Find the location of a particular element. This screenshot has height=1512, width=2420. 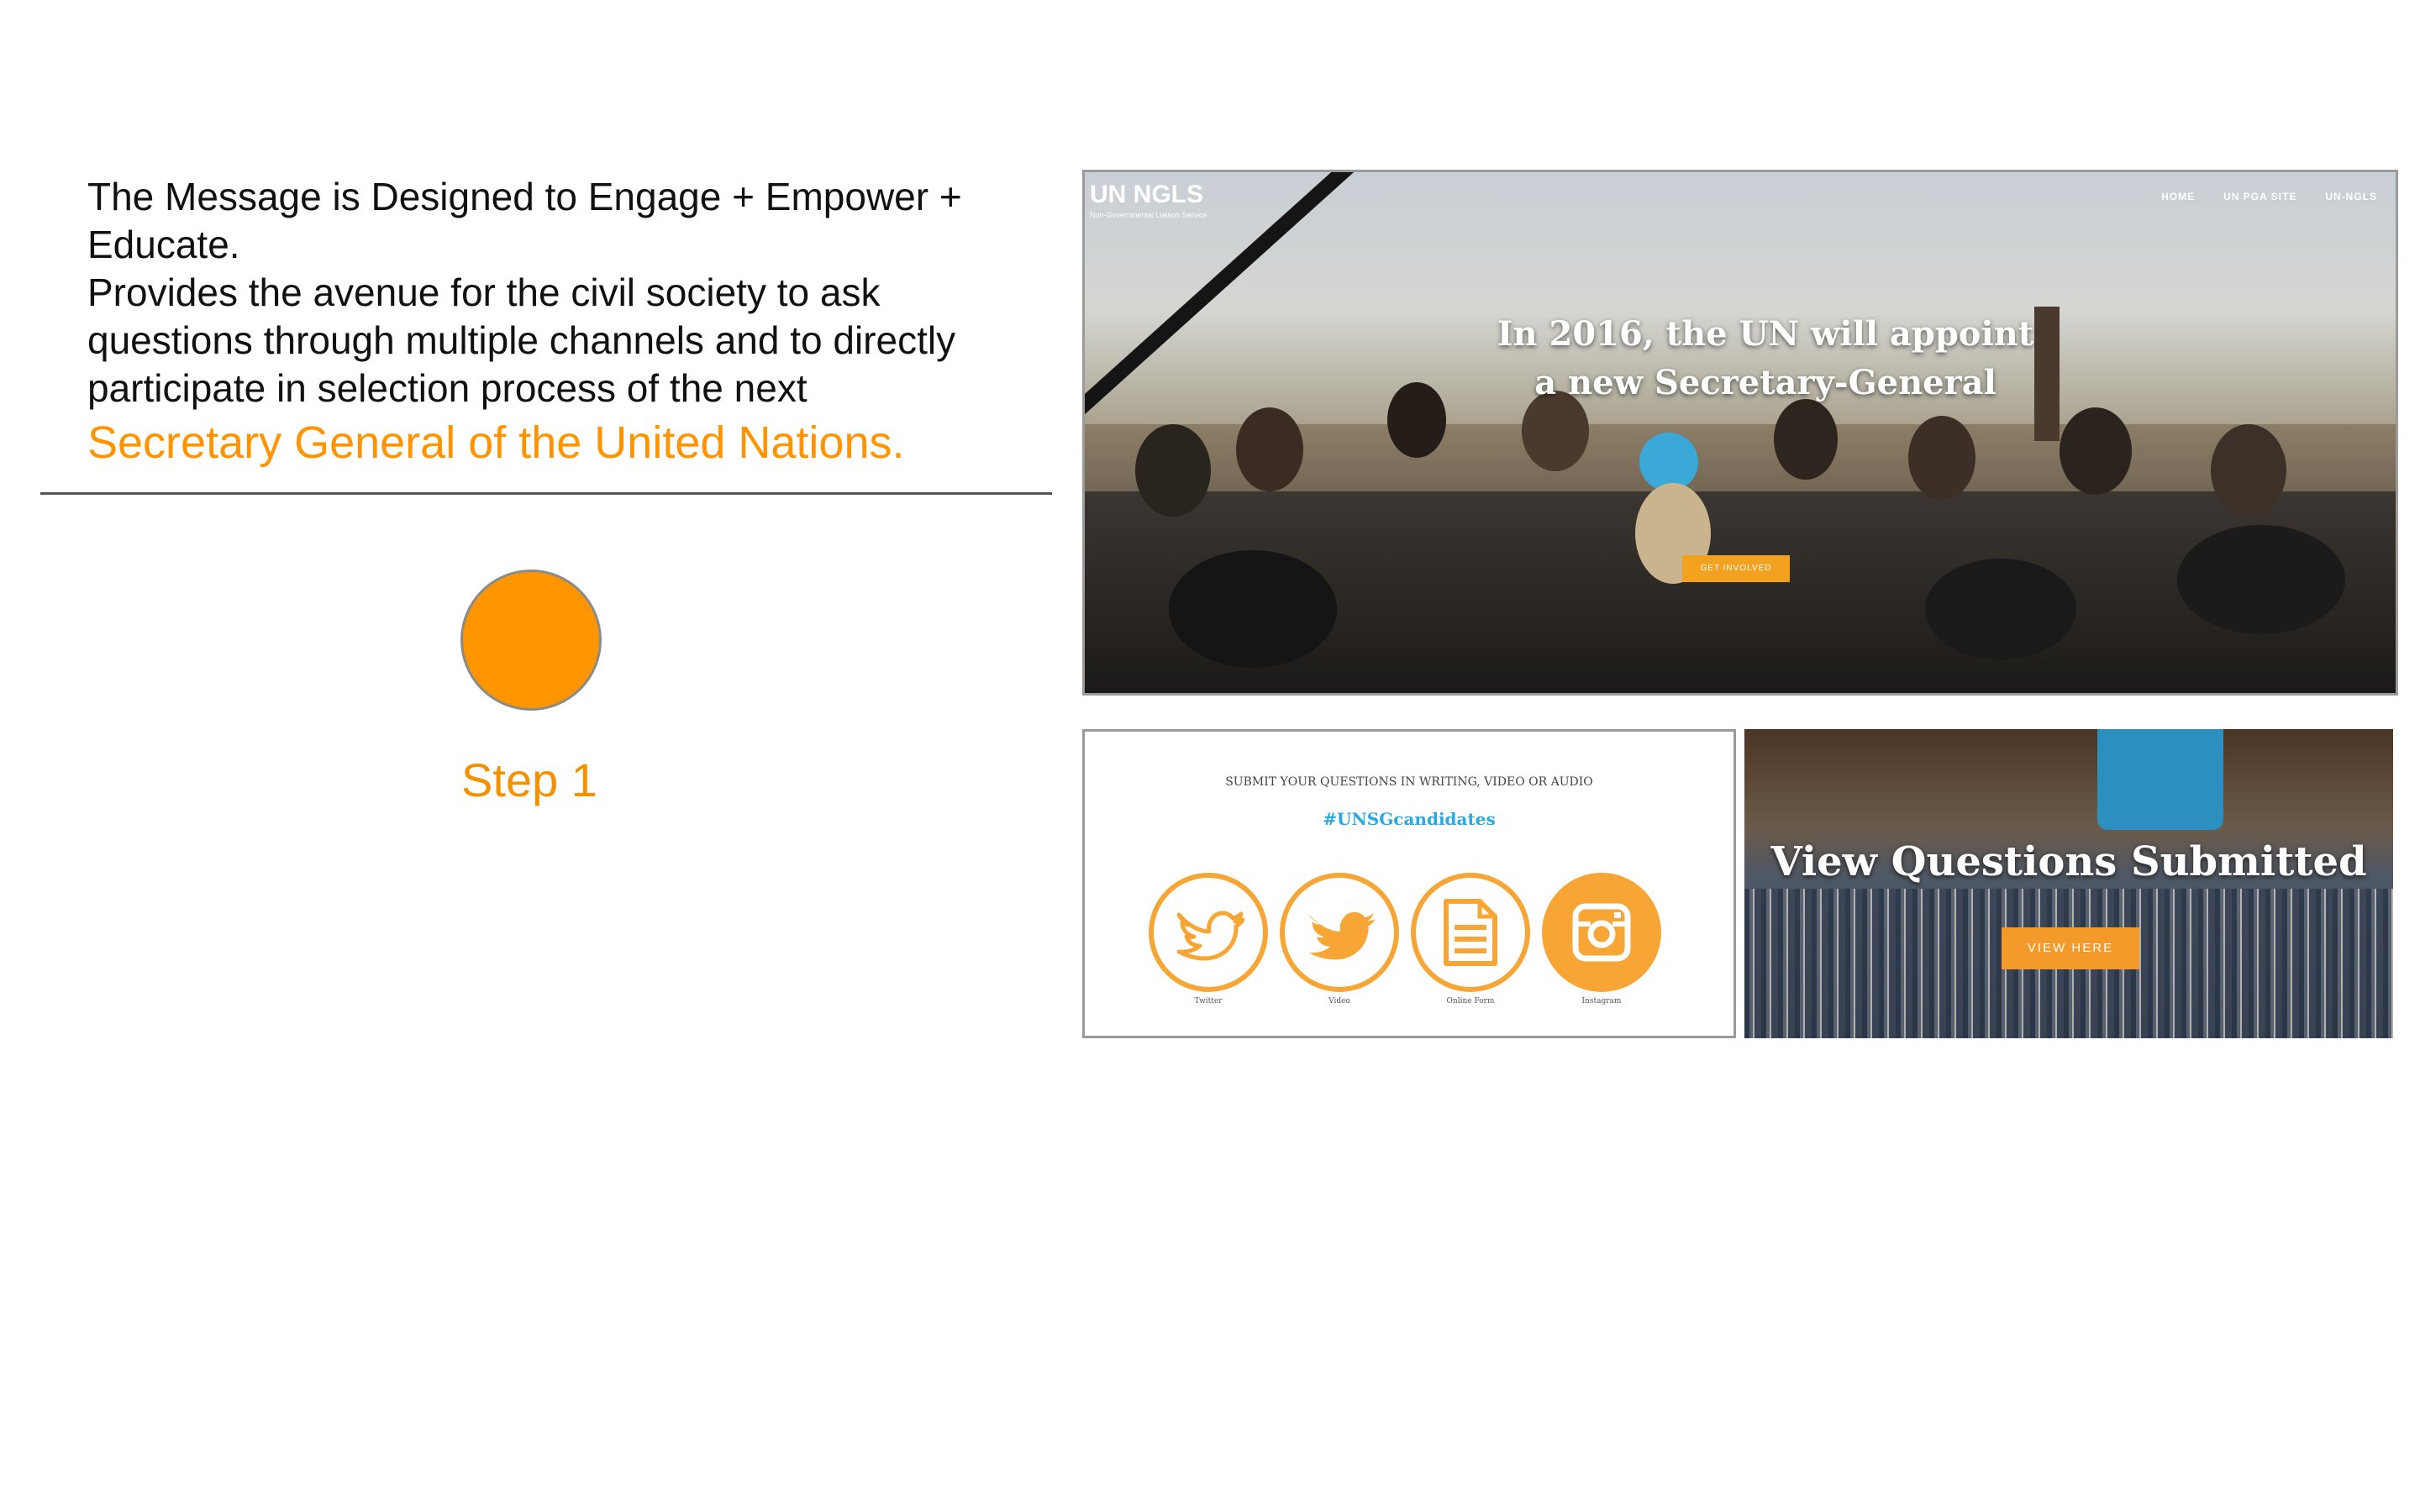

video-label: Video is located at coordinates (1339, 1001).